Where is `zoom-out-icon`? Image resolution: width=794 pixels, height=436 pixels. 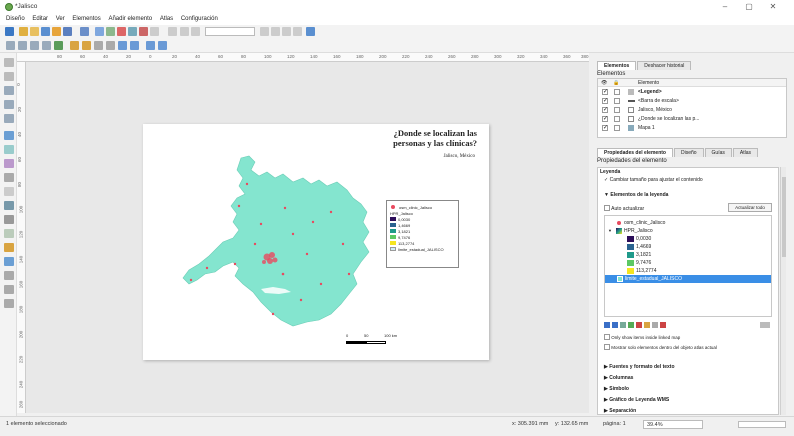
zoom-out-icon is located at coordinates (22, 45).